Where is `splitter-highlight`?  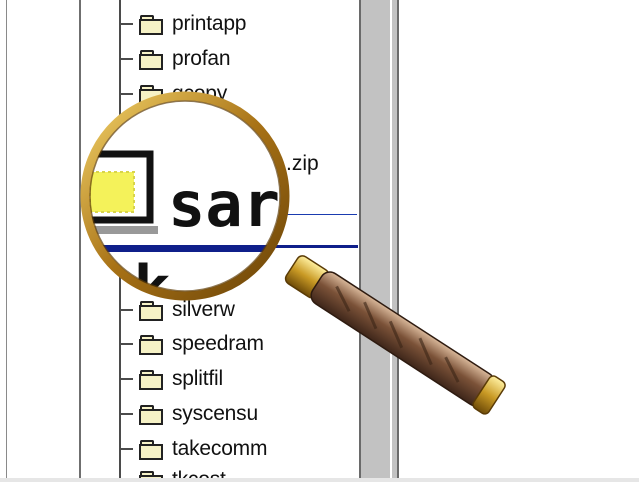 splitter-highlight is located at coordinates (391, 239).